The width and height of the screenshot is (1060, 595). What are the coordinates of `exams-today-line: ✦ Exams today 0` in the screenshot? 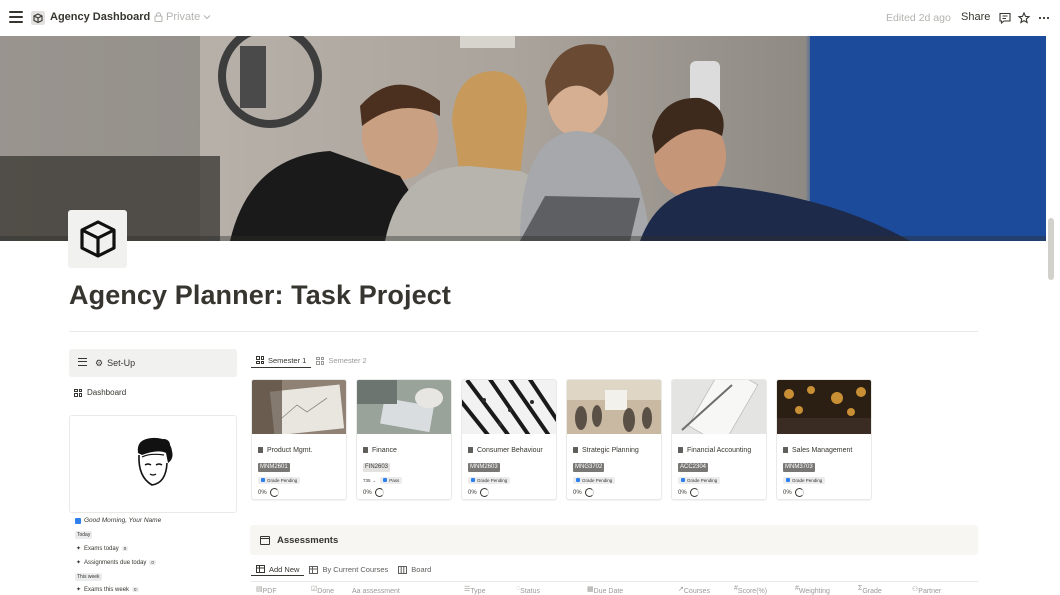 It's located at (102, 548).